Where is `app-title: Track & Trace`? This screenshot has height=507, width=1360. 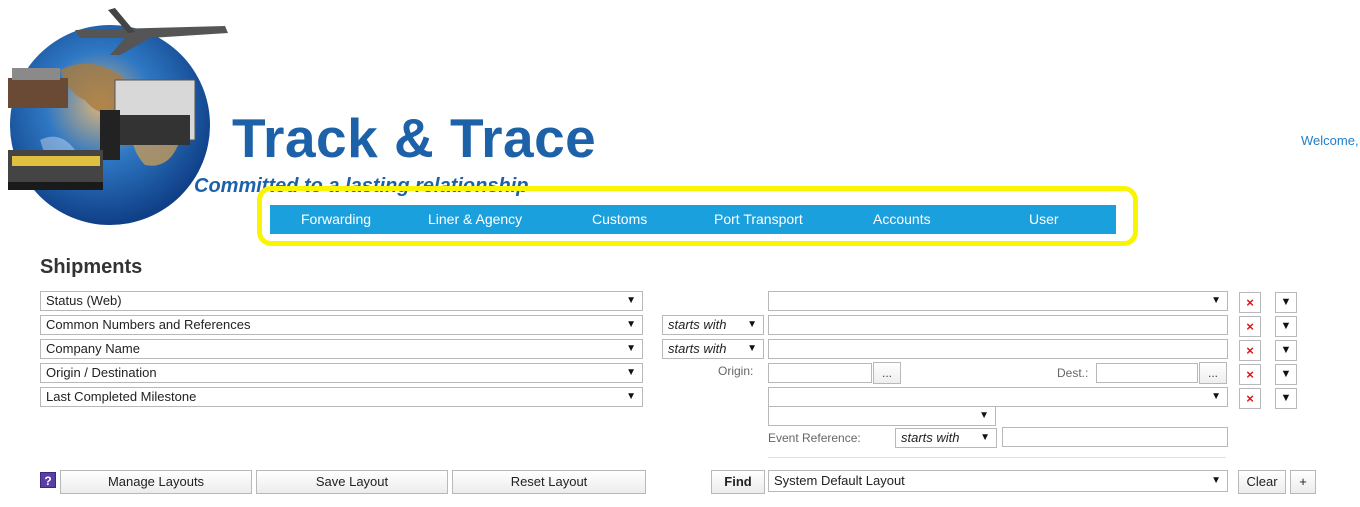
app-title: Track & Trace is located at coordinates (414, 138).